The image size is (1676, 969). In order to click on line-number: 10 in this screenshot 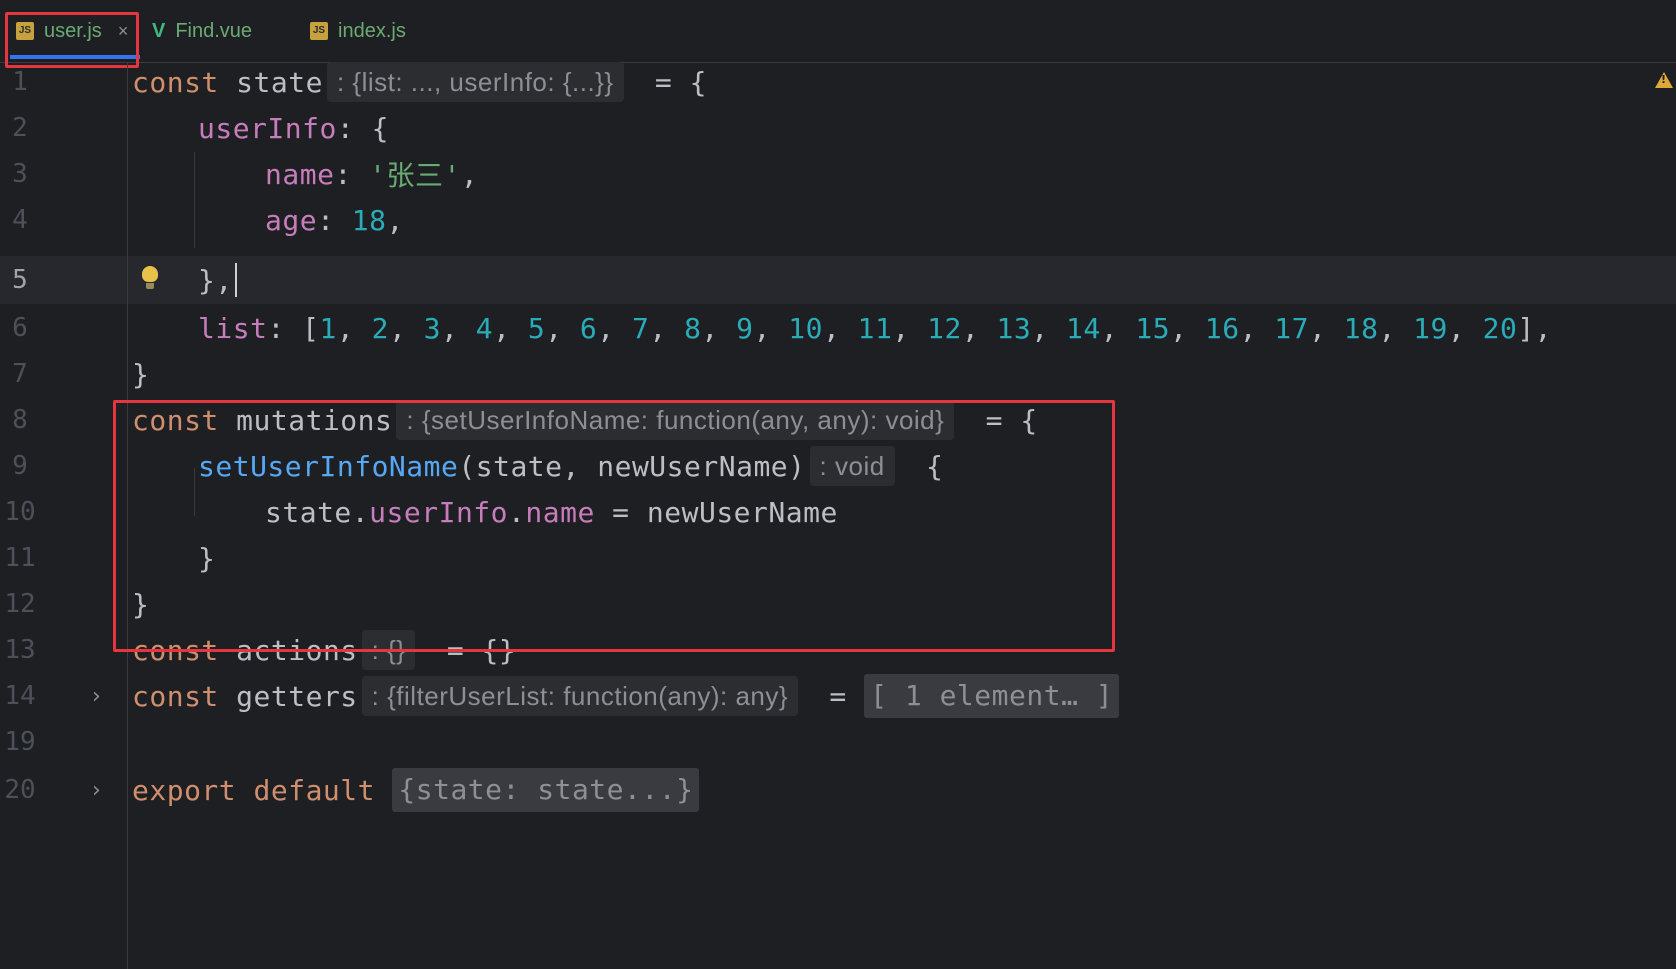, I will do `click(20, 512)`.